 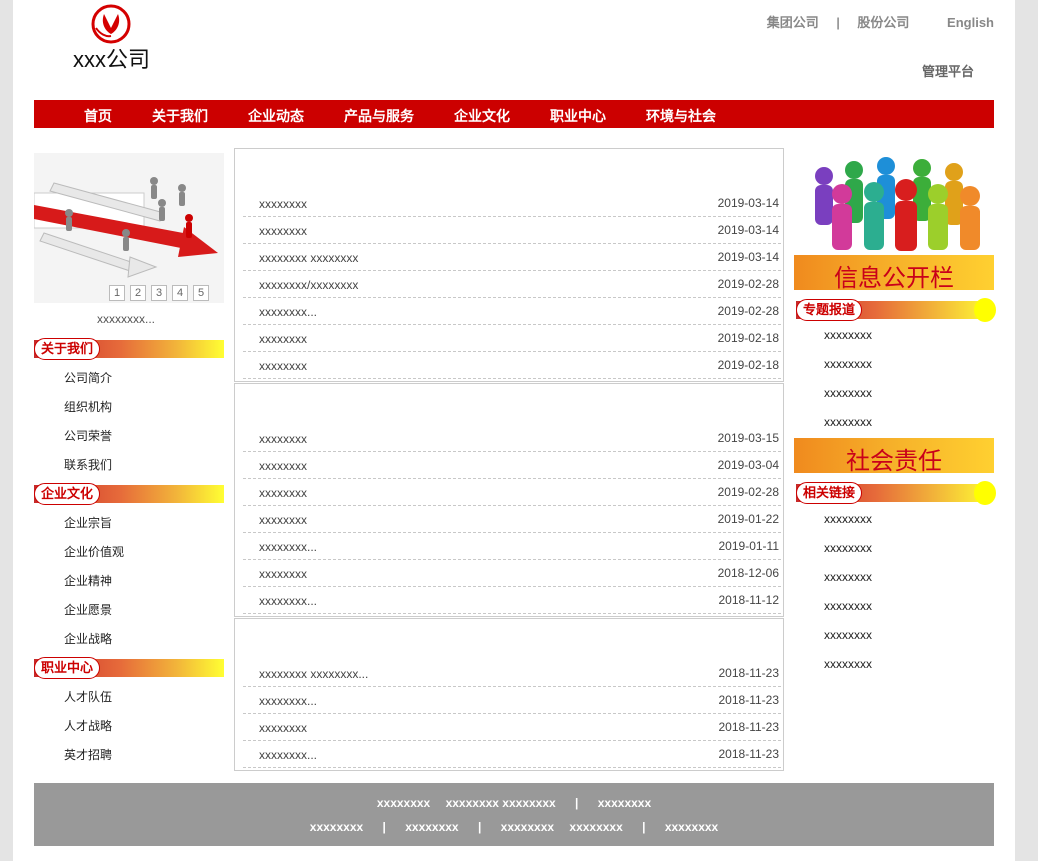 I want to click on nav-culture: 企业文化, so click(x=482, y=116).